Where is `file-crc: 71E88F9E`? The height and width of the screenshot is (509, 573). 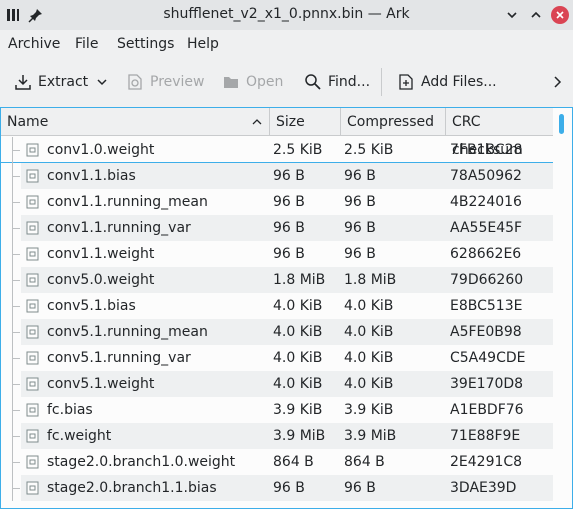
file-crc: 71E88F9E is located at coordinates (485, 436).